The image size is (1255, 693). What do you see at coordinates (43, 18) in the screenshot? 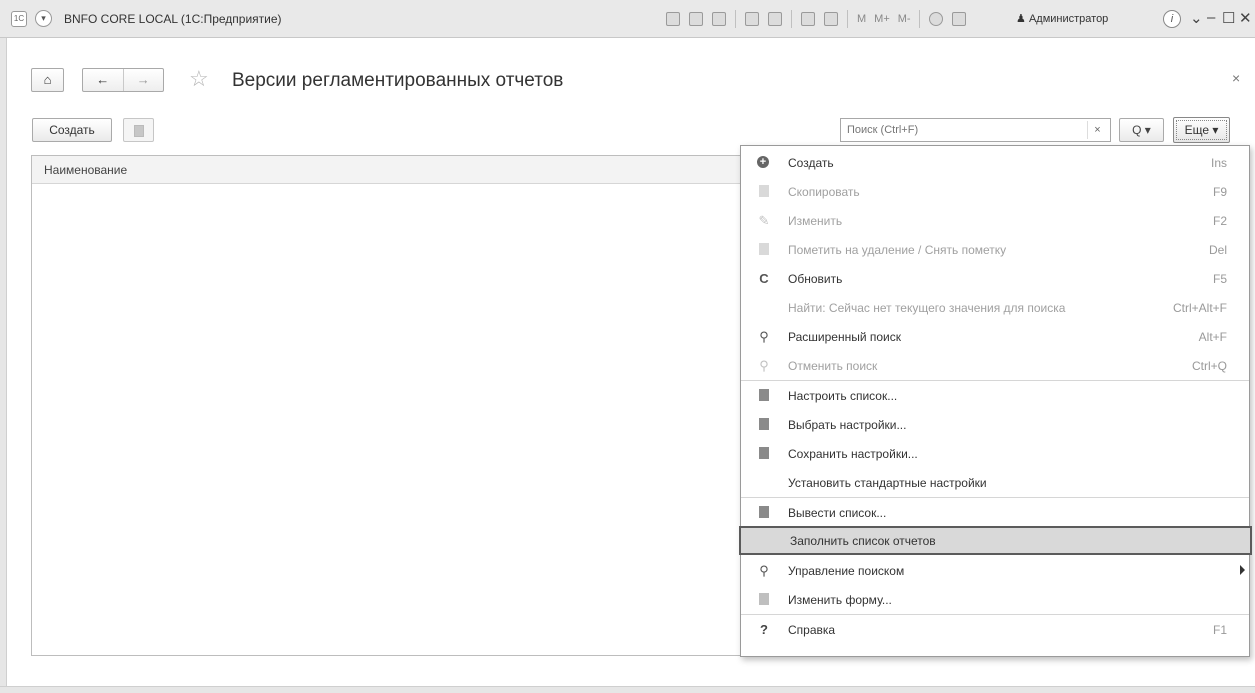
I see `main-menu-chevron-icon: ▾` at bounding box center [43, 18].